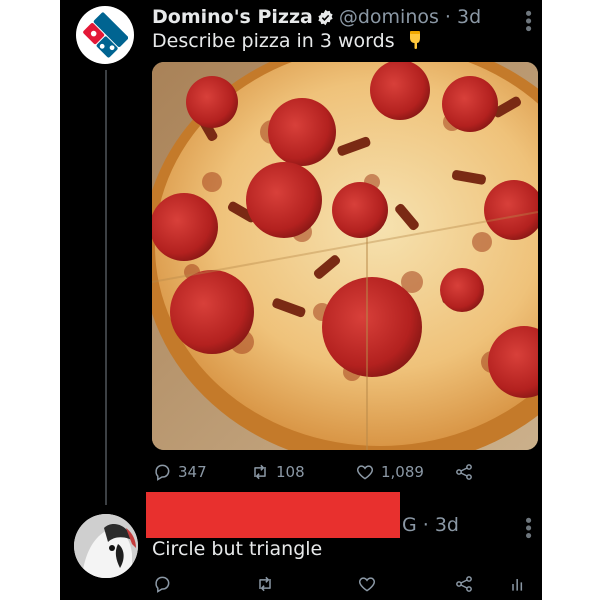 This screenshot has height=600, width=600. I want to click on more-icon: •••, so click(527, 19).